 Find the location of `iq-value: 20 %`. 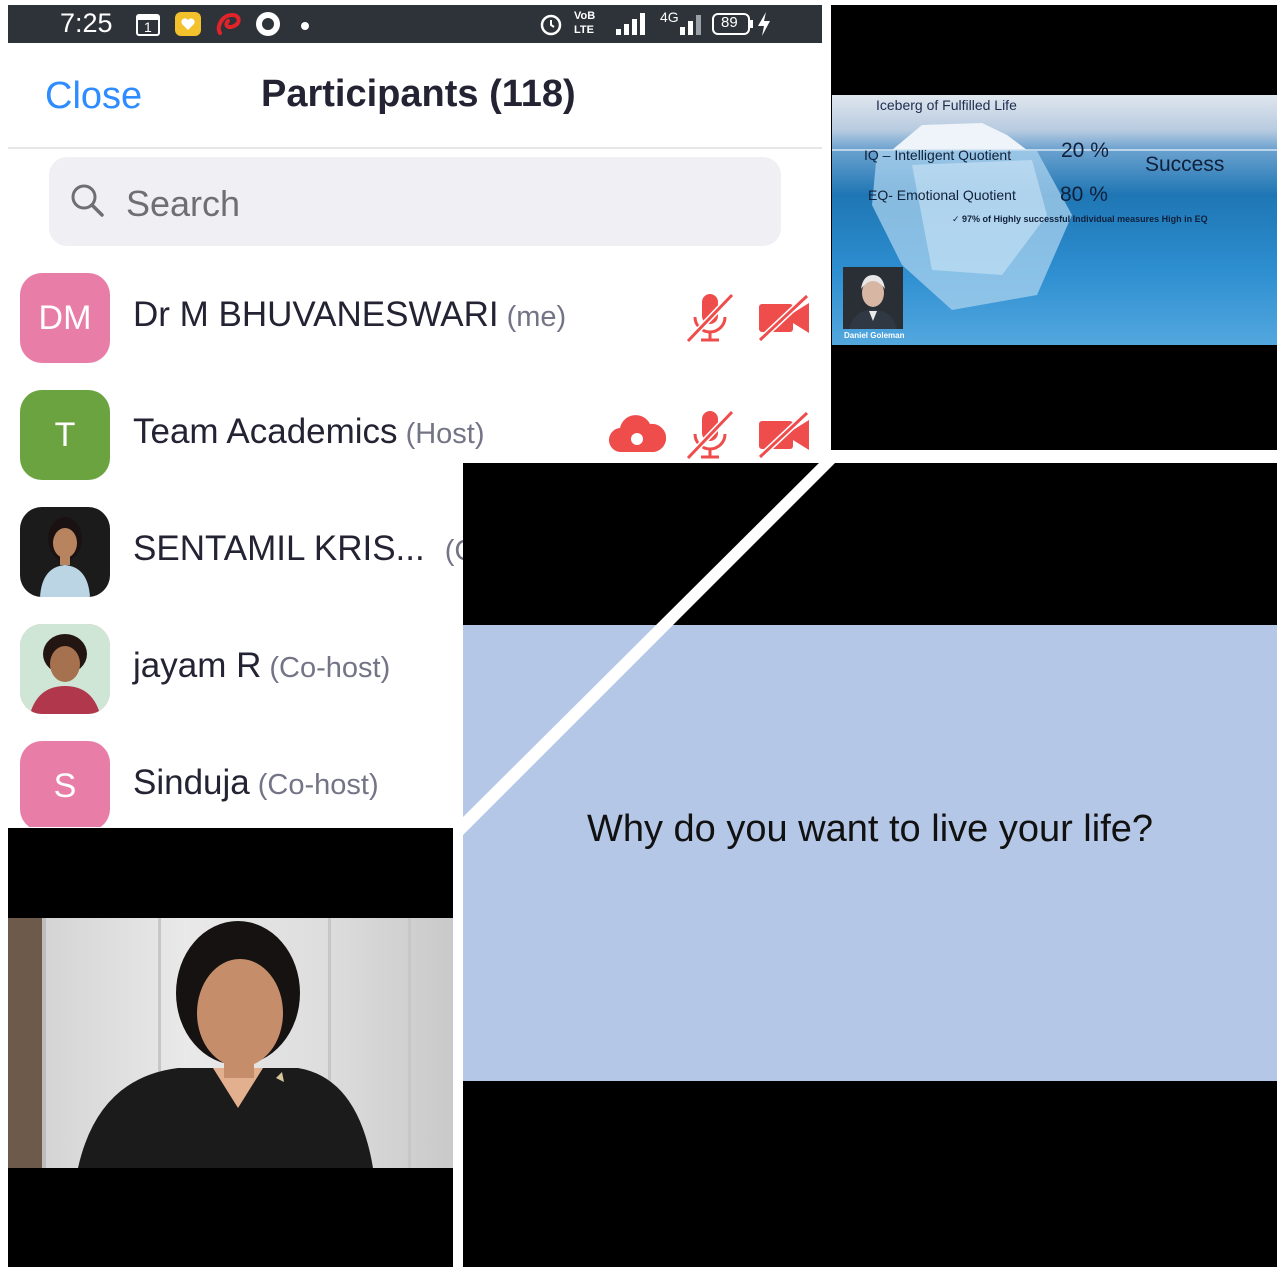

iq-value: 20 % is located at coordinates (1085, 150).